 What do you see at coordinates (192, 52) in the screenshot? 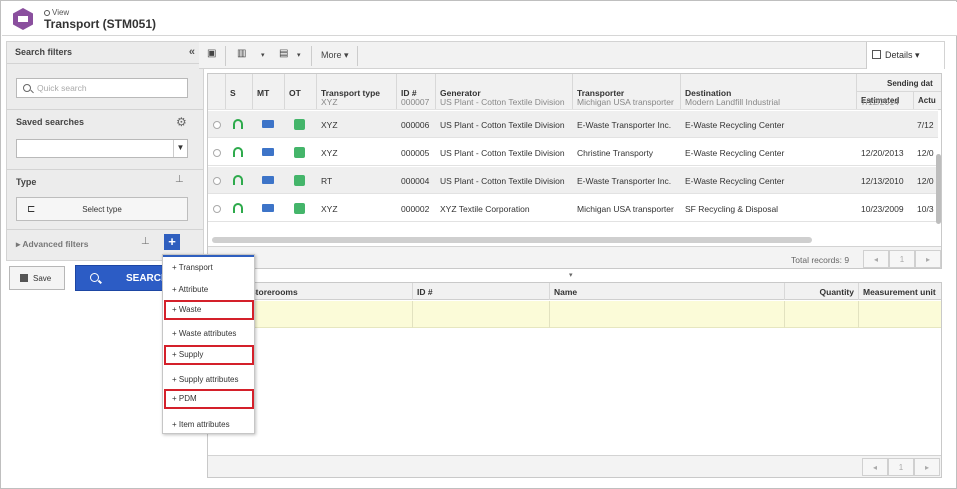
I see `collapse-panel-icon: «` at bounding box center [192, 52].